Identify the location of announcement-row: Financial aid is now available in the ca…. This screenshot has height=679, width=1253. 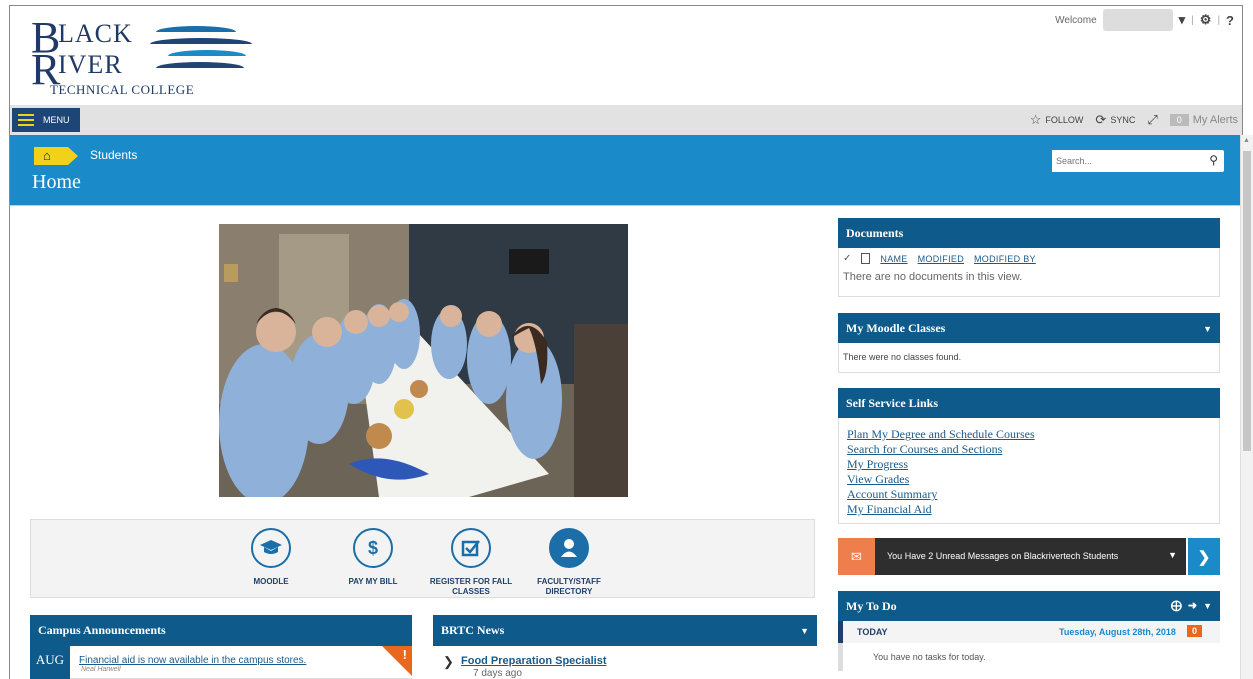
(241, 662).